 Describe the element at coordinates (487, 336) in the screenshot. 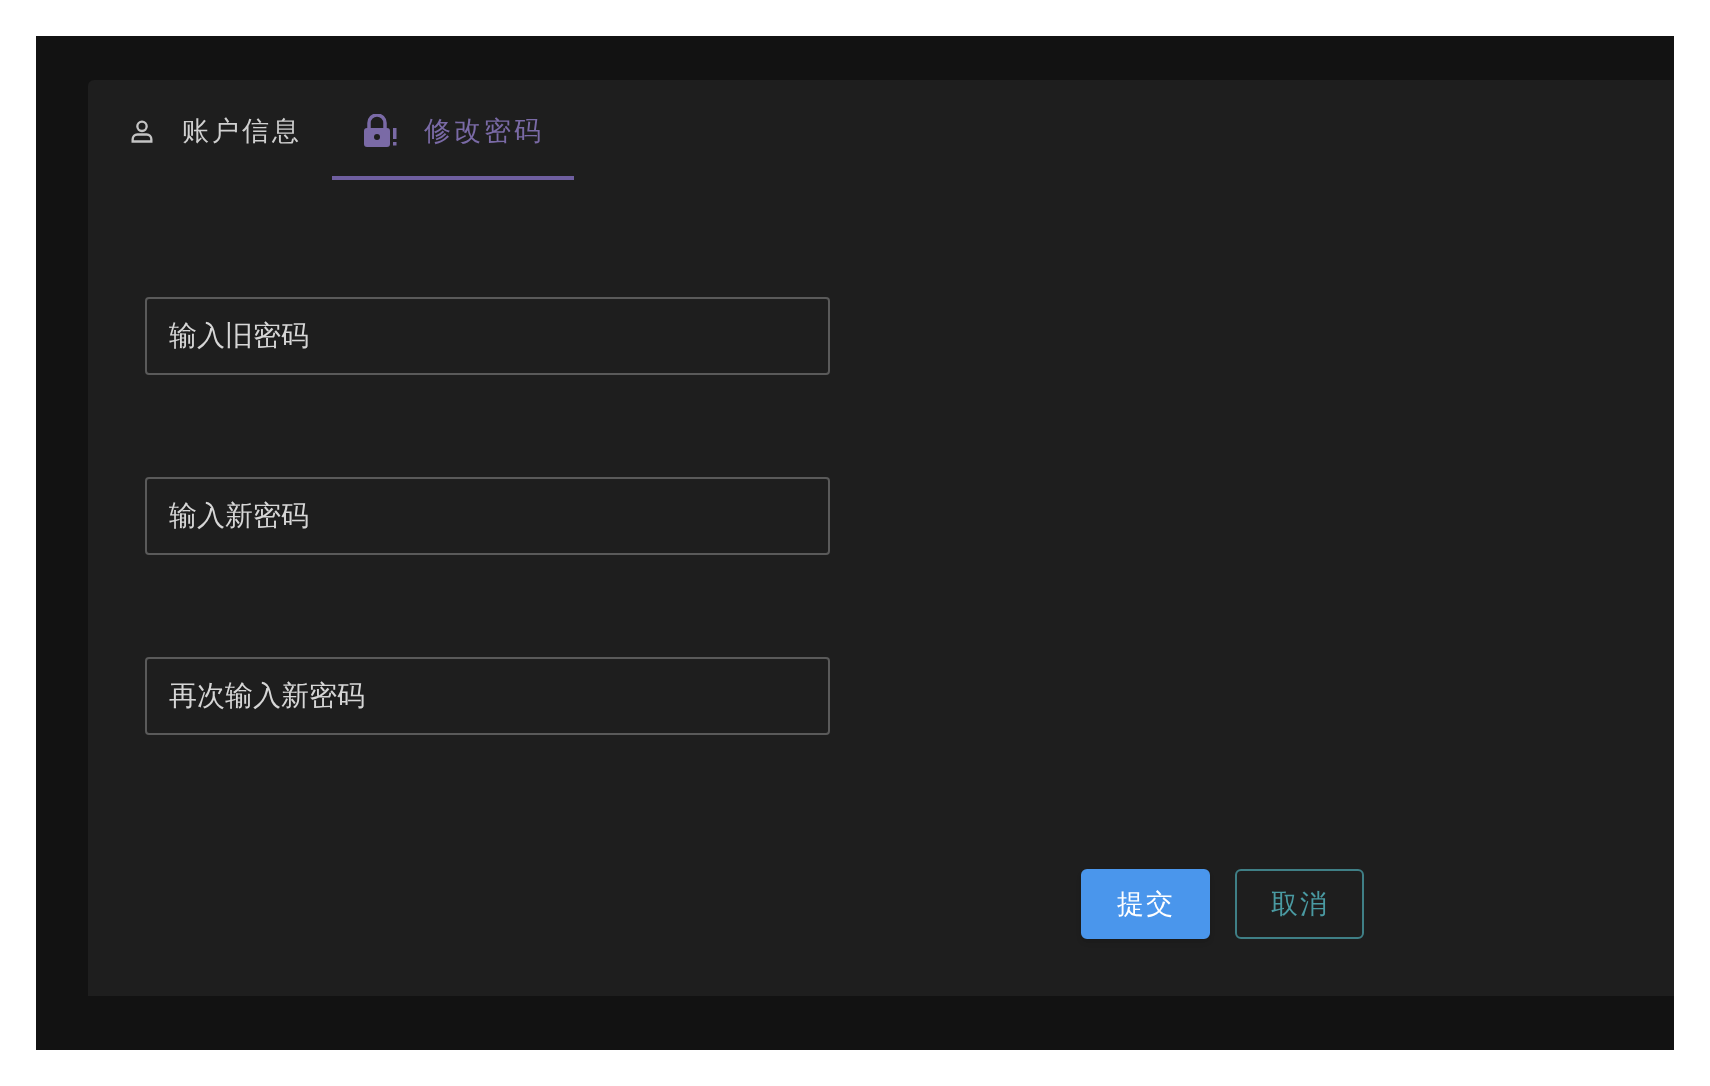

I see `password-field: 输入旧密码` at that location.